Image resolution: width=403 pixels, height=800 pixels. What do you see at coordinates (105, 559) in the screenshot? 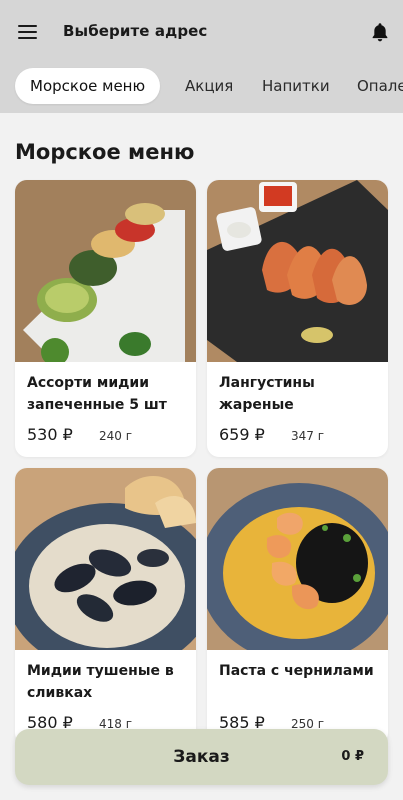
I see `product-photo-mussels-cream` at bounding box center [105, 559].